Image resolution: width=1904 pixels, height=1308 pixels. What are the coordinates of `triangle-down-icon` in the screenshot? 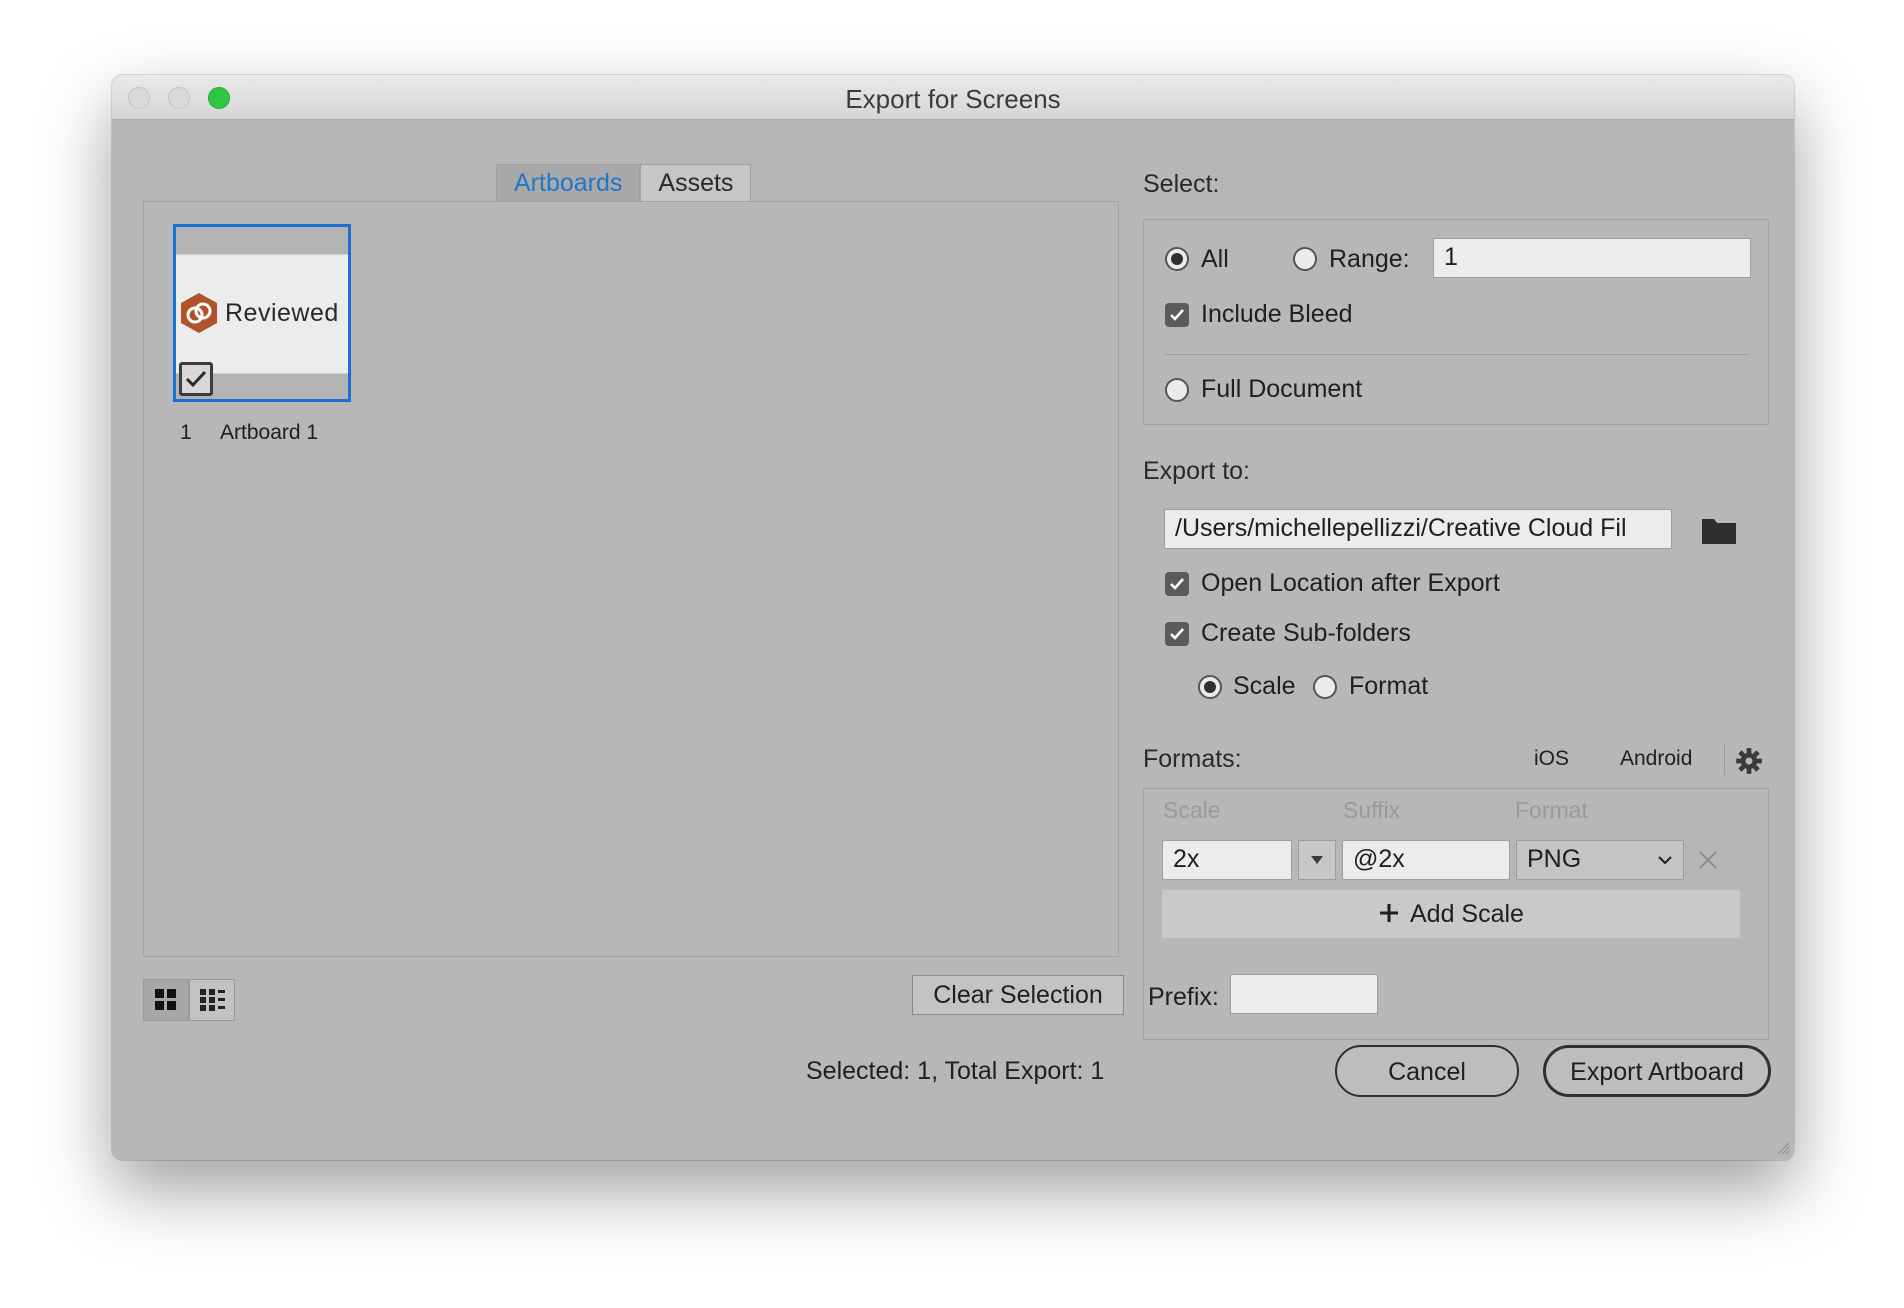 It's located at (1317, 860).